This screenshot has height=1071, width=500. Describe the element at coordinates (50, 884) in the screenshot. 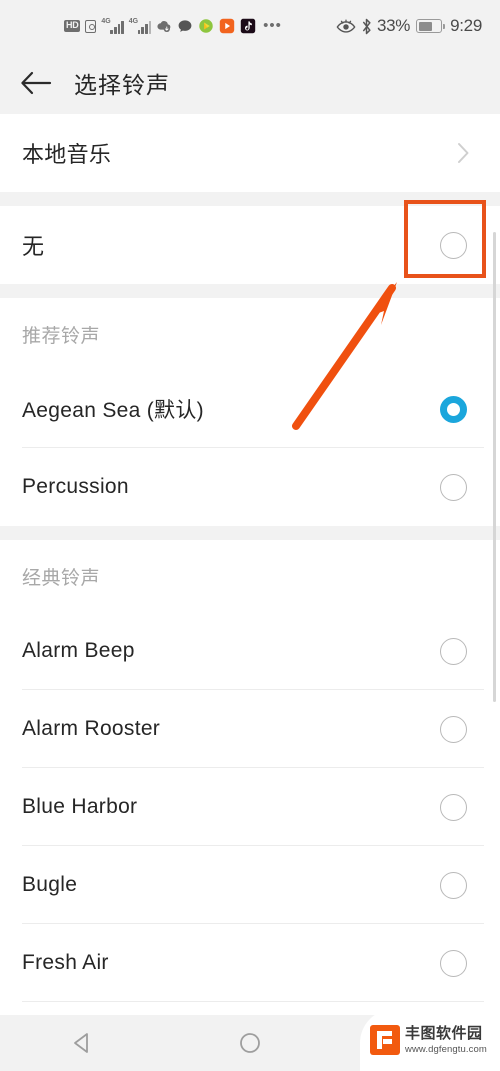

I see `ringtone-label: Bugle` at that location.